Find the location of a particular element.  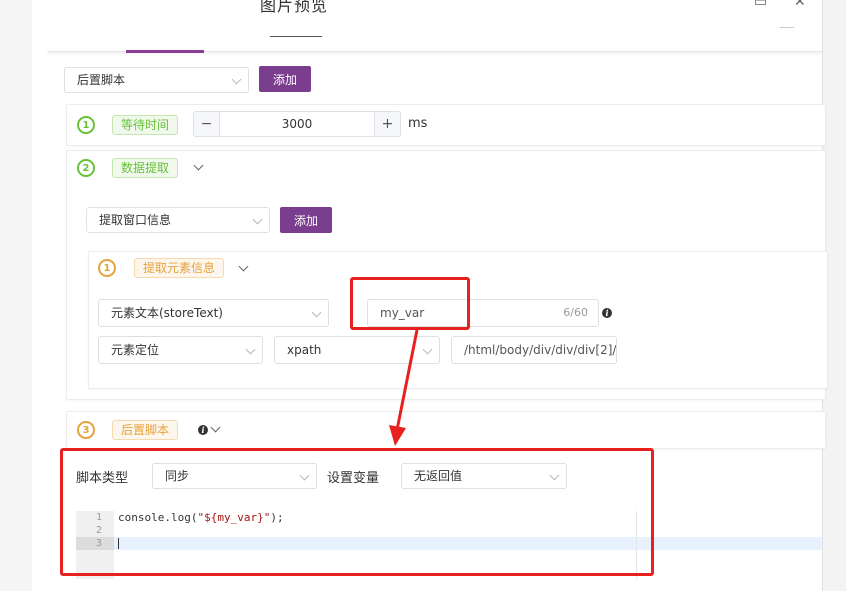

maximize-icon: ▭ is located at coordinates (760, 5).